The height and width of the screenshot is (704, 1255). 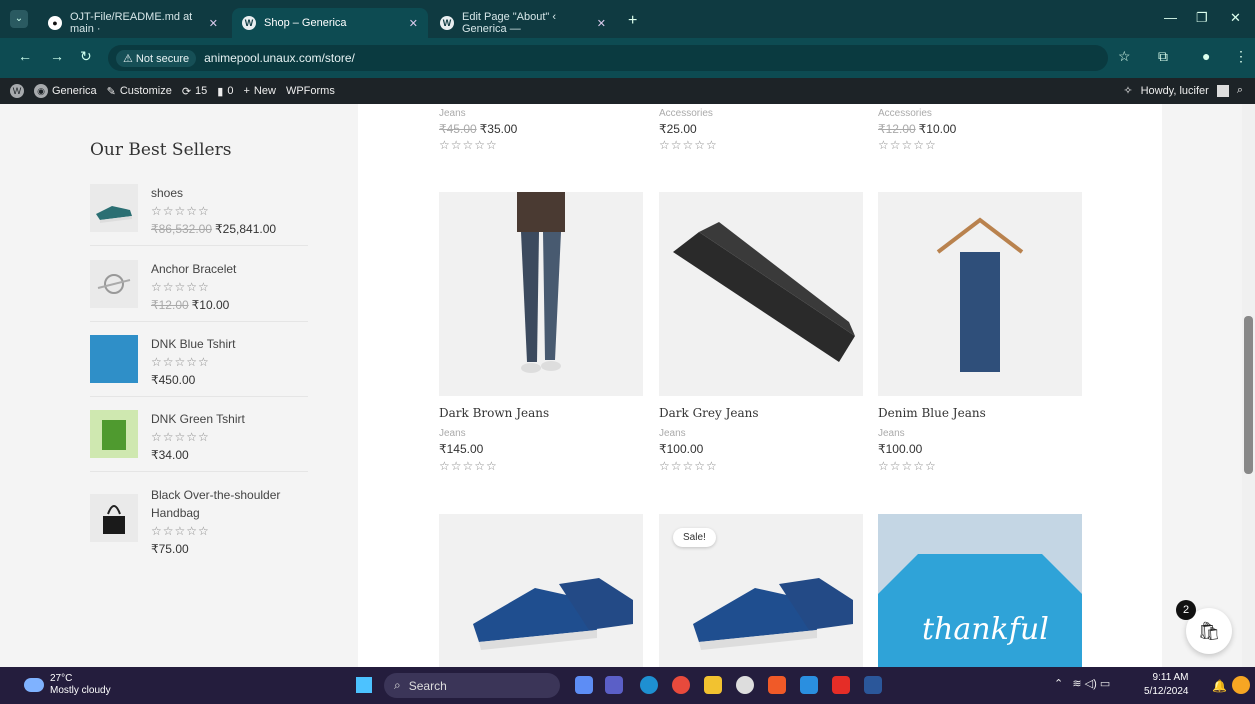 I want to click on cart-count-badge: 2, so click(x=1186, y=610).